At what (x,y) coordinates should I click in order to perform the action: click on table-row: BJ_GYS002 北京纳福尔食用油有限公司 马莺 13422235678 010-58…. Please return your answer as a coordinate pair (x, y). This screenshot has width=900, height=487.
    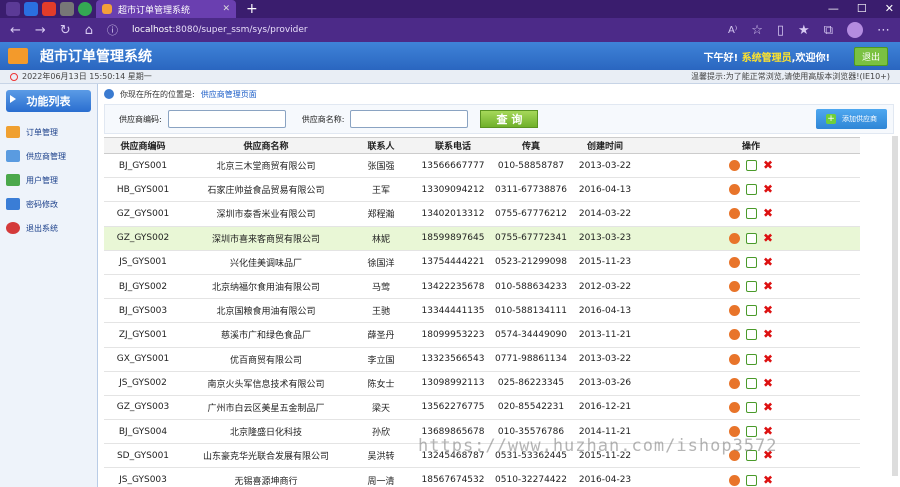
    Looking at the image, I should click on (482, 287).